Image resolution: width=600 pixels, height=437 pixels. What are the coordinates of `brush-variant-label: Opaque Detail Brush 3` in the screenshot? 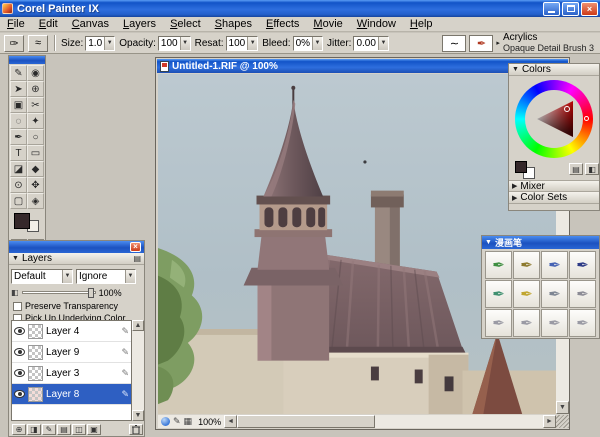 It's located at (548, 48).